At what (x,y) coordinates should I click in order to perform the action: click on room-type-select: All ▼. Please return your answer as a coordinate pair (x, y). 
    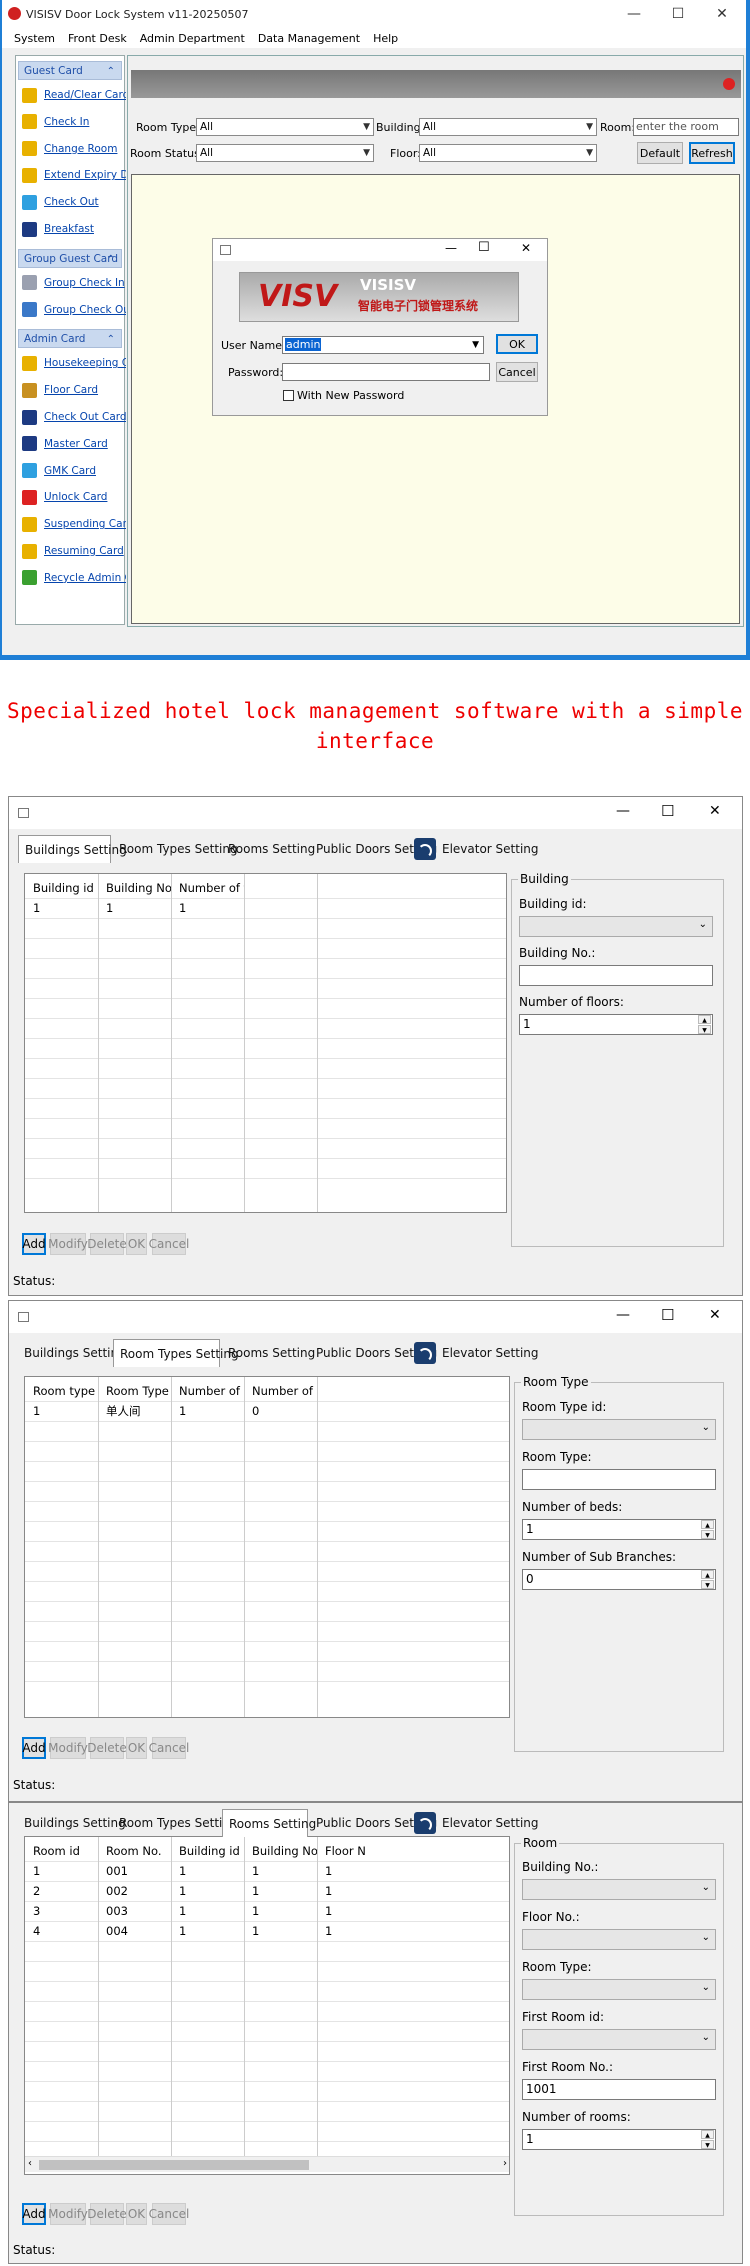
    Looking at the image, I should click on (285, 127).